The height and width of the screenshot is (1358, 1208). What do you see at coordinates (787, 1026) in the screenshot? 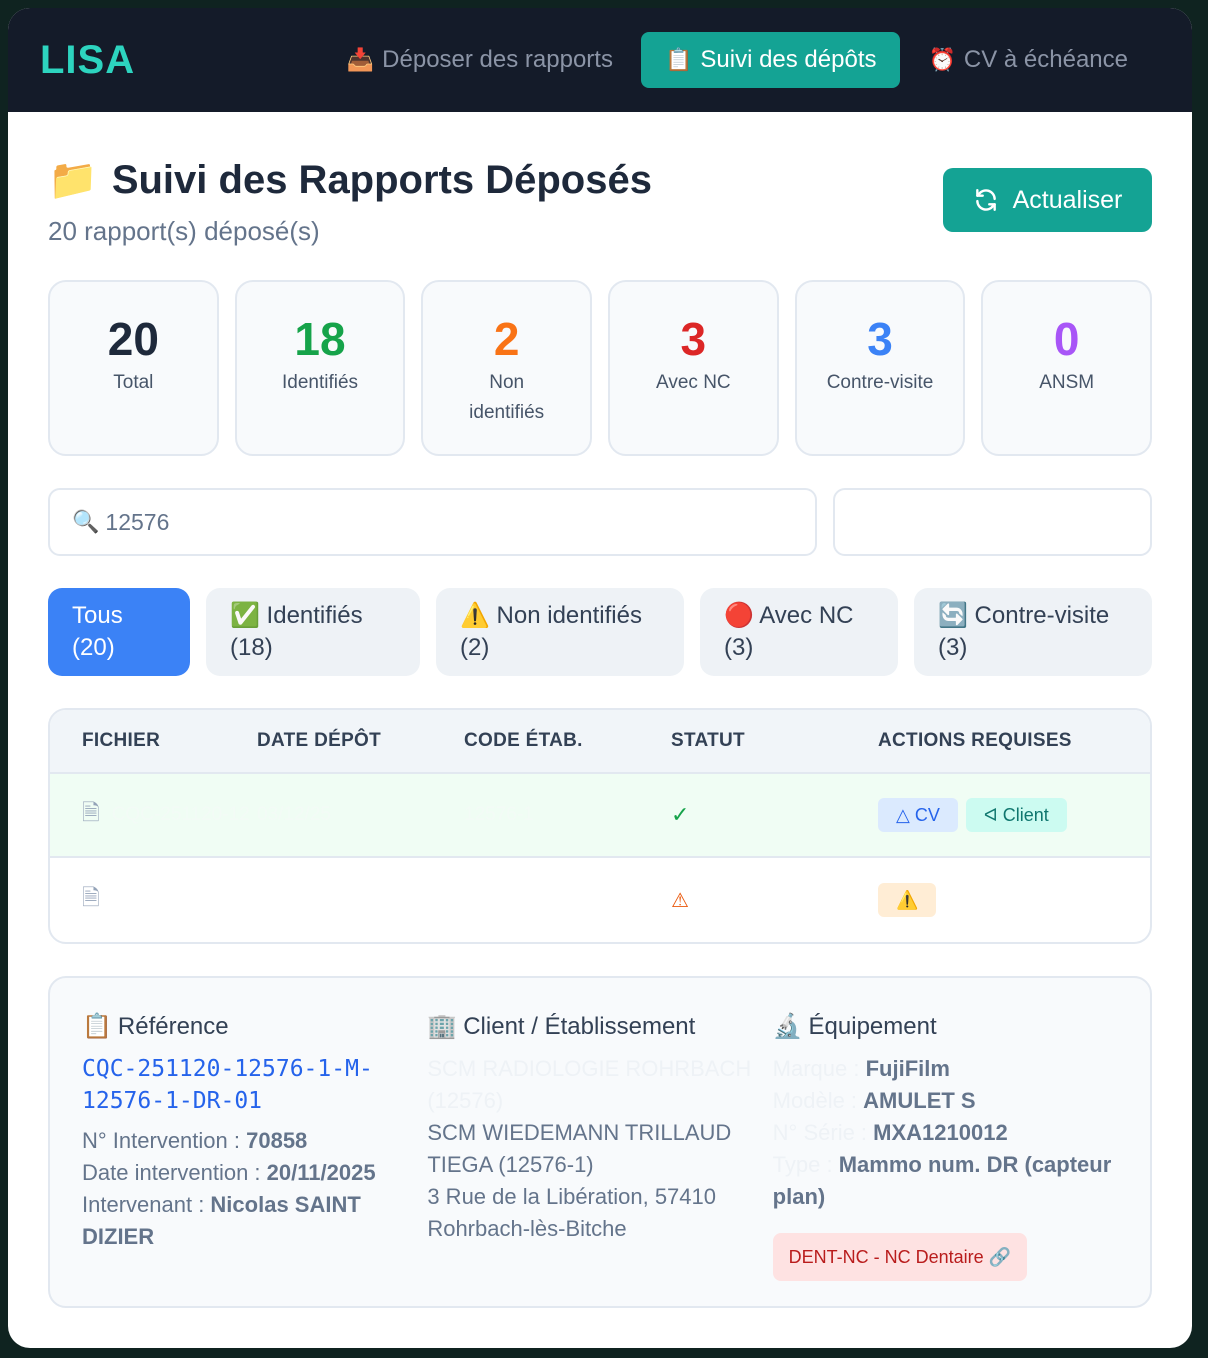
I see `microscope-icon: 🔬` at bounding box center [787, 1026].